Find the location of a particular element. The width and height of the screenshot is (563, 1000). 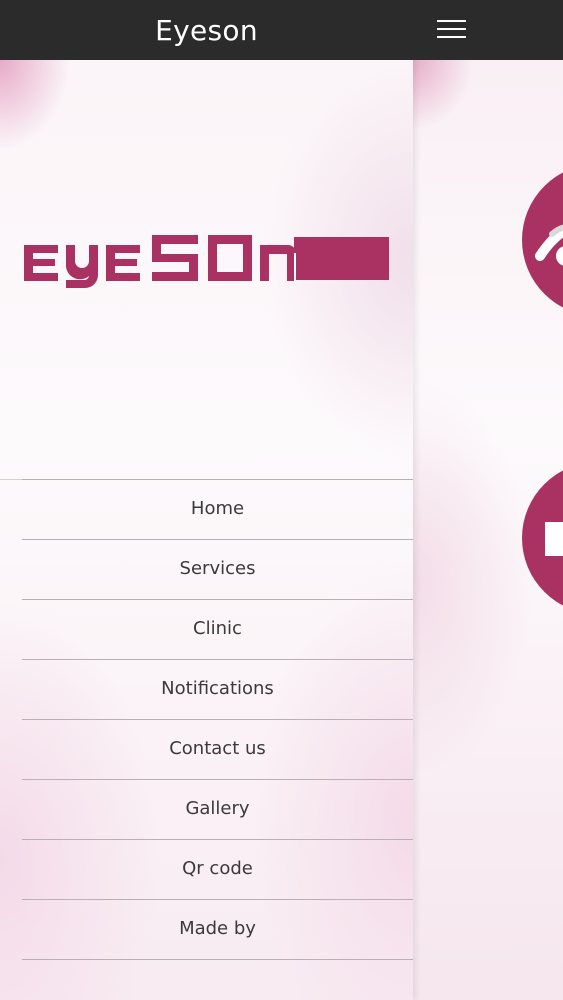

divider is located at coordinates (11, 479).